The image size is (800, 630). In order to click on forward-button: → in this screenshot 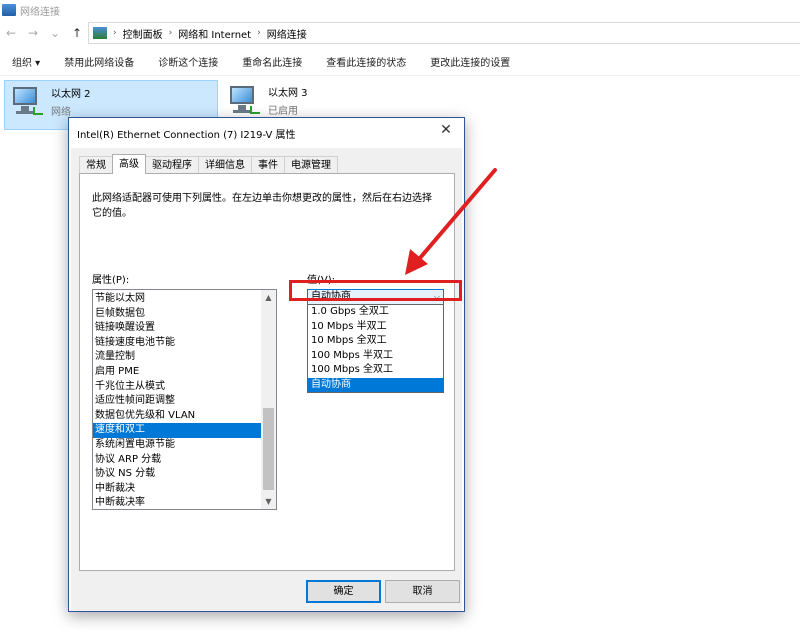, I will do `click(33, 33)`.